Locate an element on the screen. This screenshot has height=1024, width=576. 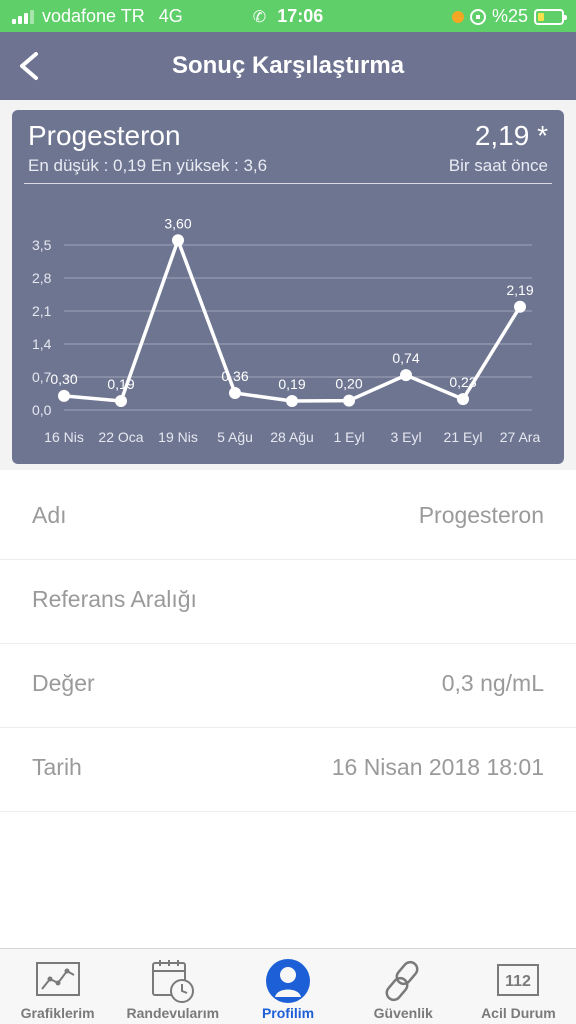
row-label: Referans Aralığı is located at coordinates (114, 599).